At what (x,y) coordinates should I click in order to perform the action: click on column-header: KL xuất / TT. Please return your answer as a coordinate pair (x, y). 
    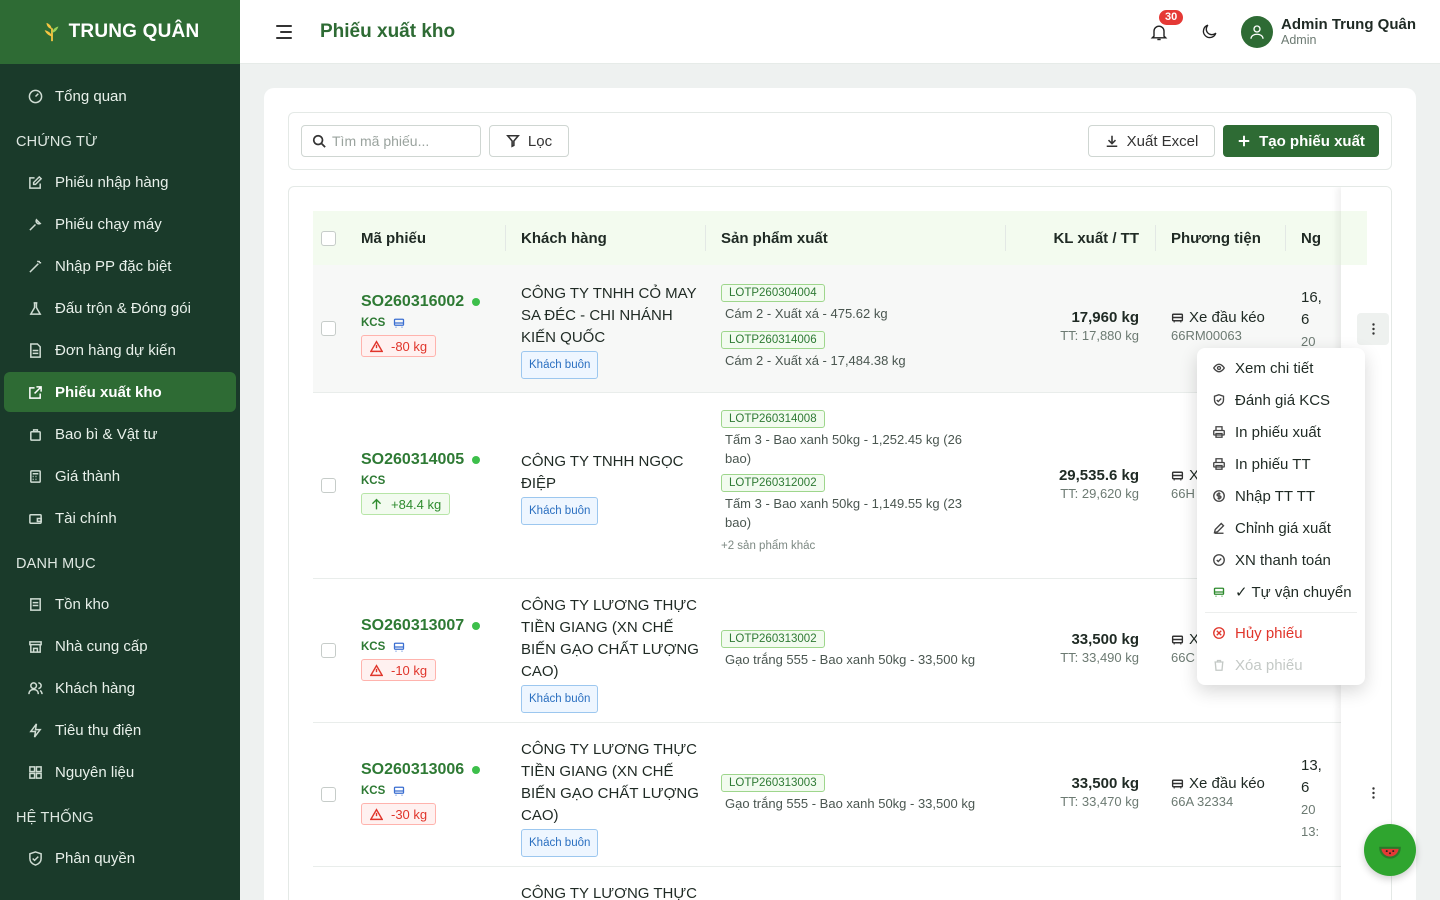
    Looking at the image, I should click on (1096, 238).